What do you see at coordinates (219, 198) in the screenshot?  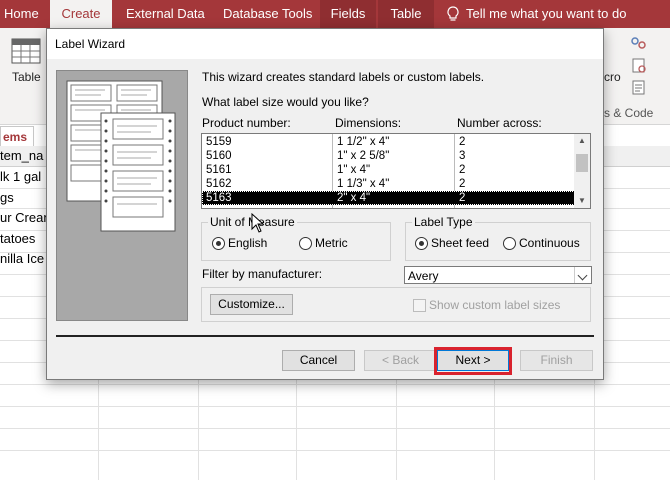 I see `product-number: 5163` at bounding box center [219, 198].